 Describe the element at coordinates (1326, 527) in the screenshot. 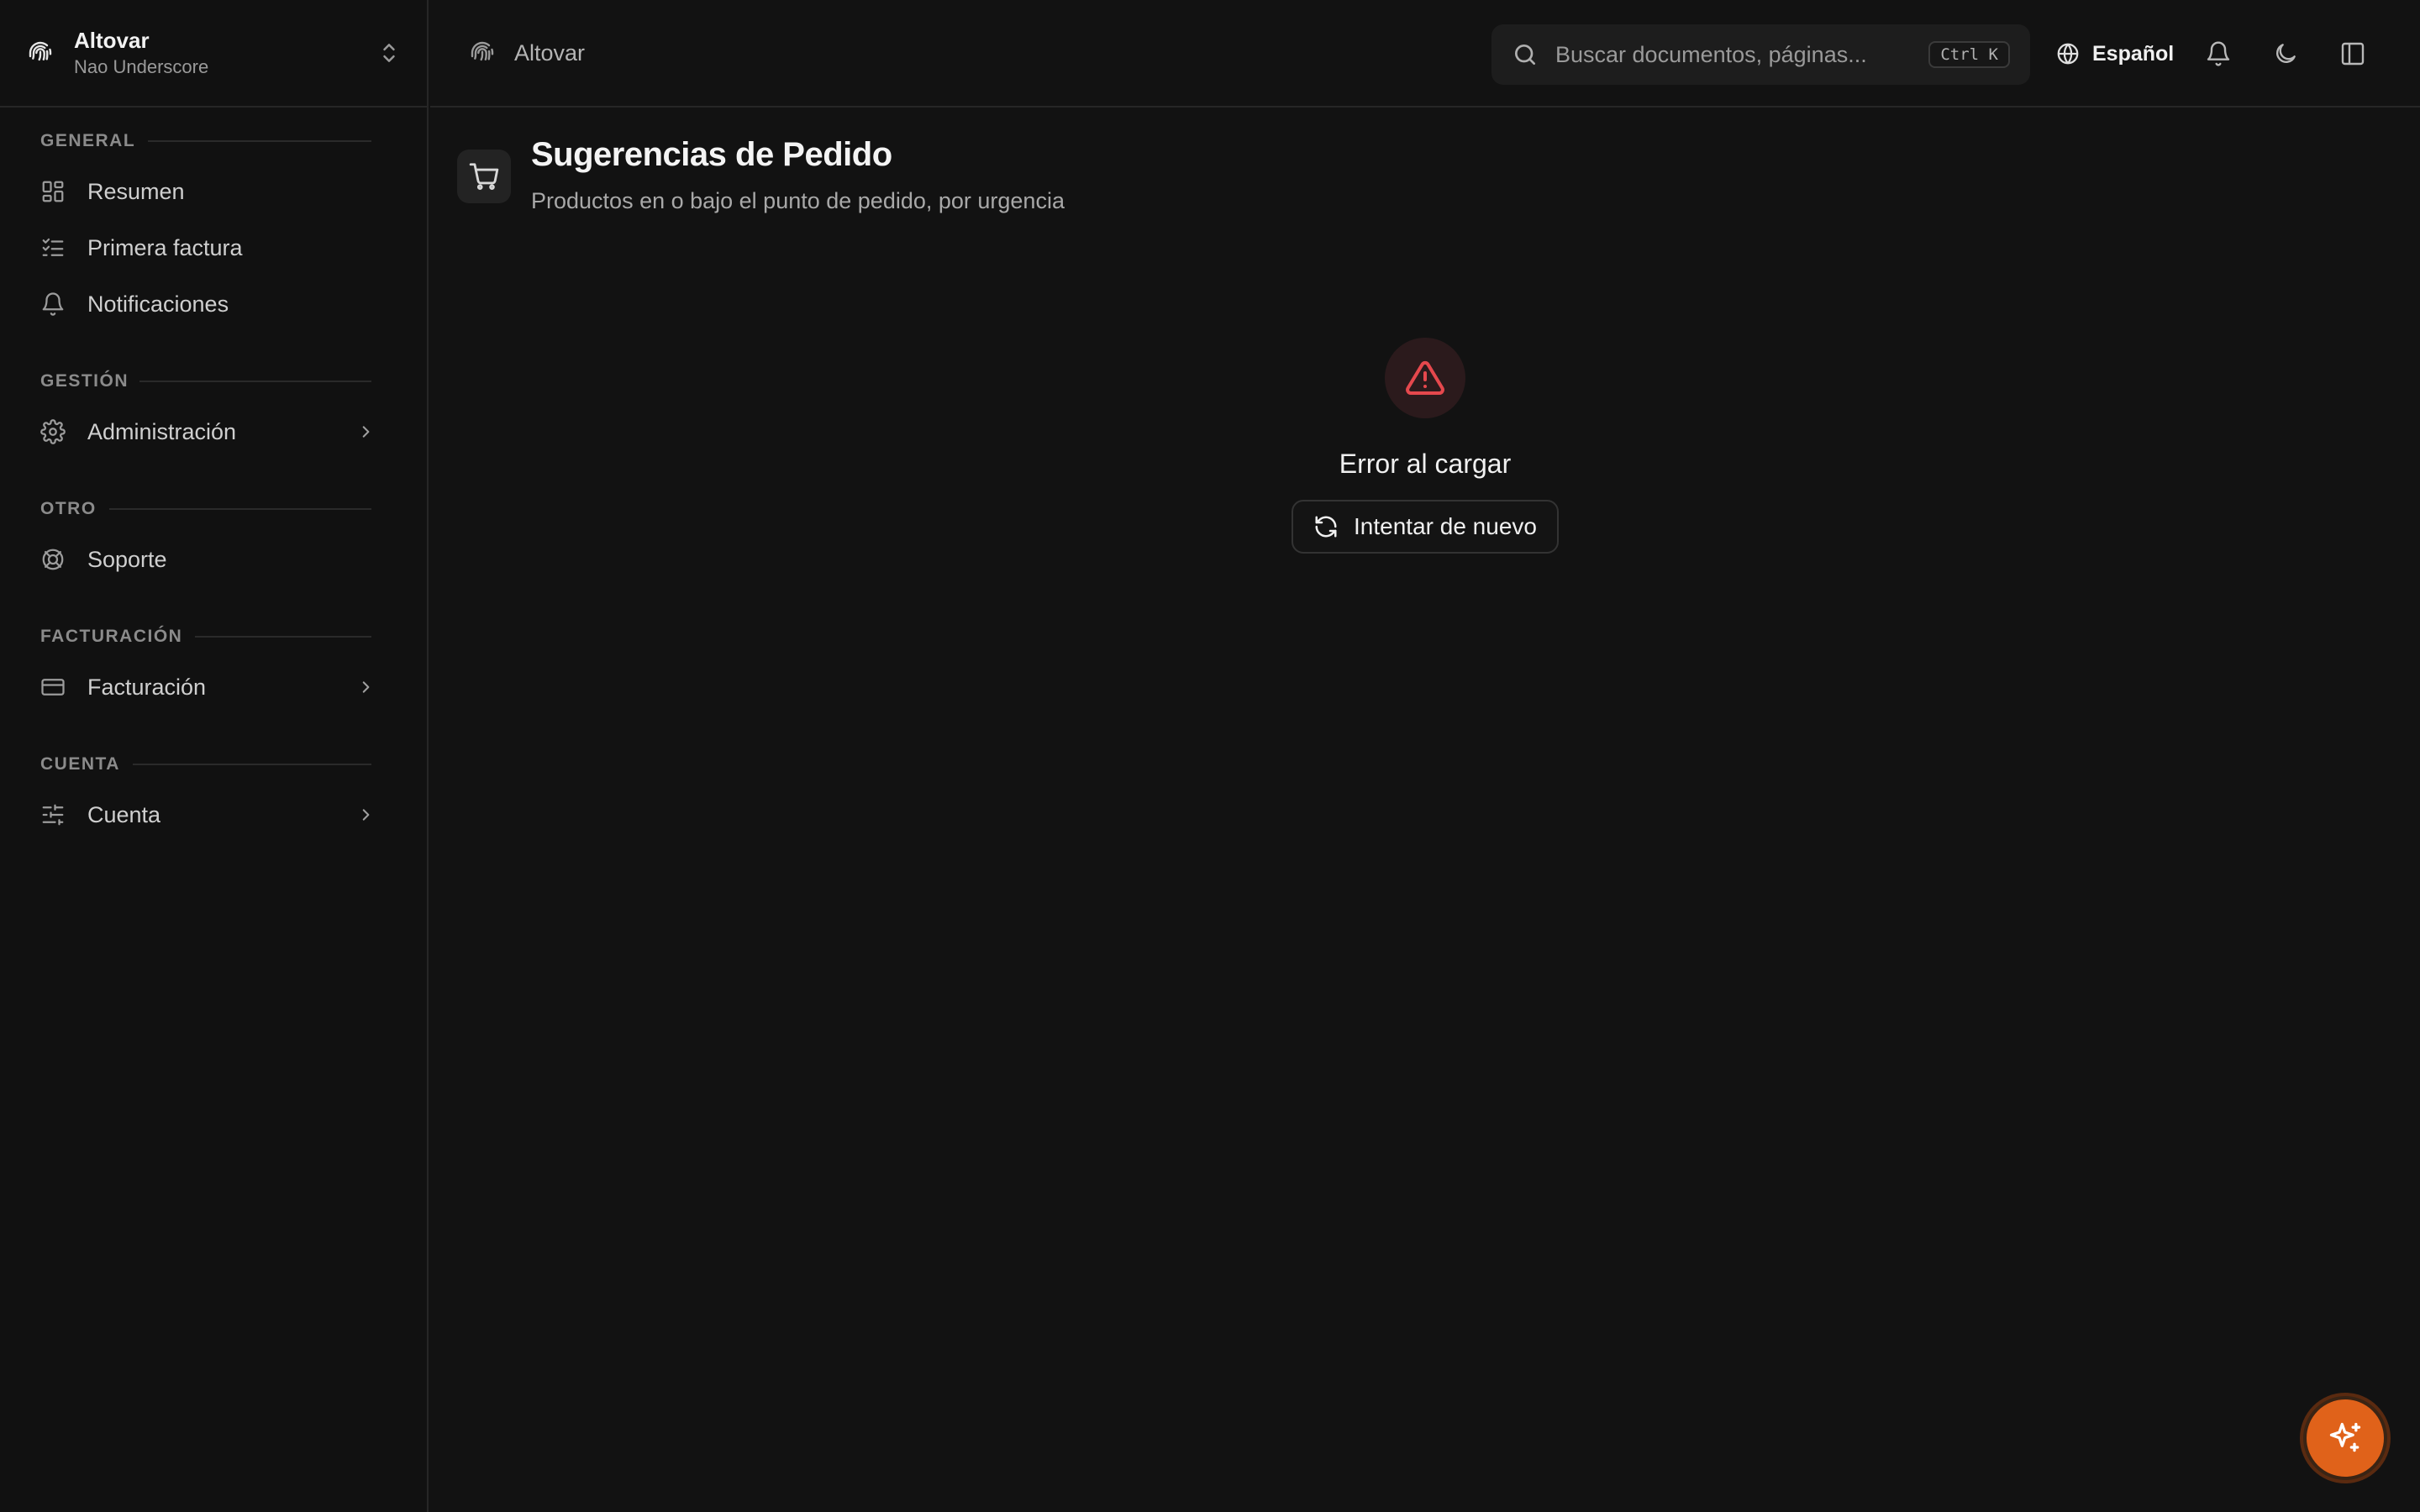

I see `refresh-icon` at that location.